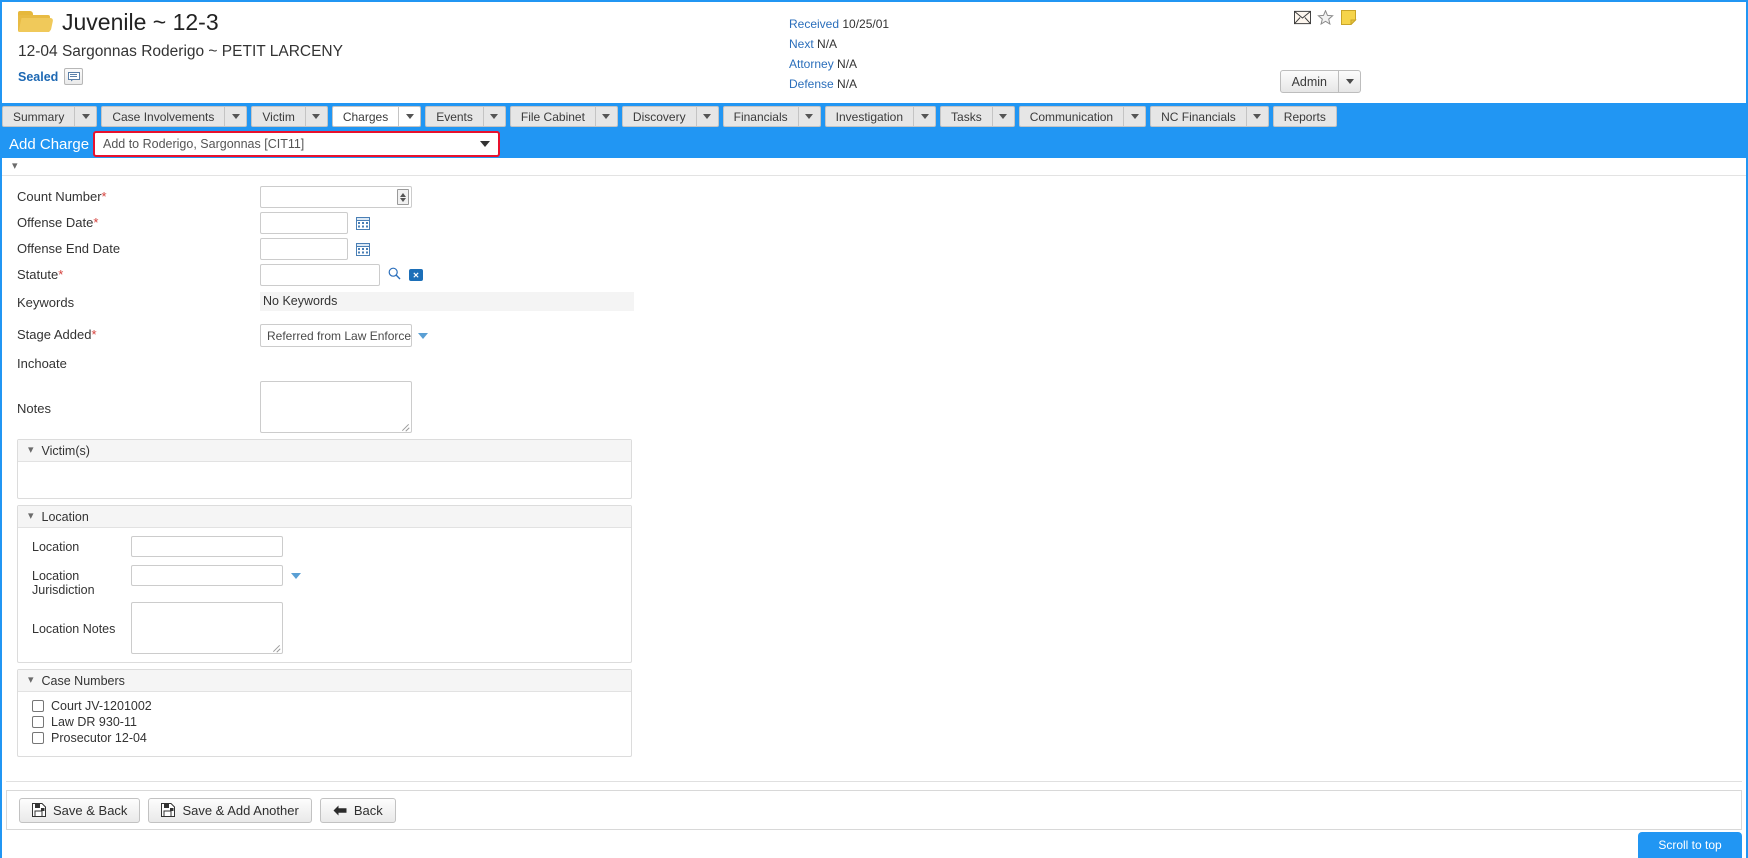 This screenshot has height=858, width=1748. What do you see at coordinates (874, 167) in the screenshot?
I see `form-collapse-toggle: ▾` at bounding box center [874, 167].